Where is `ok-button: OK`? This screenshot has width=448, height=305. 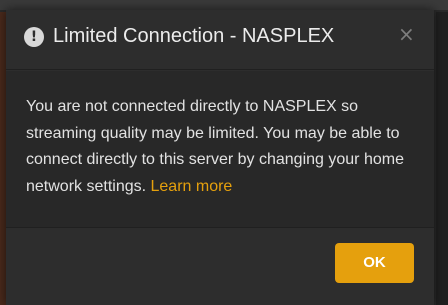 ok-button: OK is located at coordinates (374, 263).